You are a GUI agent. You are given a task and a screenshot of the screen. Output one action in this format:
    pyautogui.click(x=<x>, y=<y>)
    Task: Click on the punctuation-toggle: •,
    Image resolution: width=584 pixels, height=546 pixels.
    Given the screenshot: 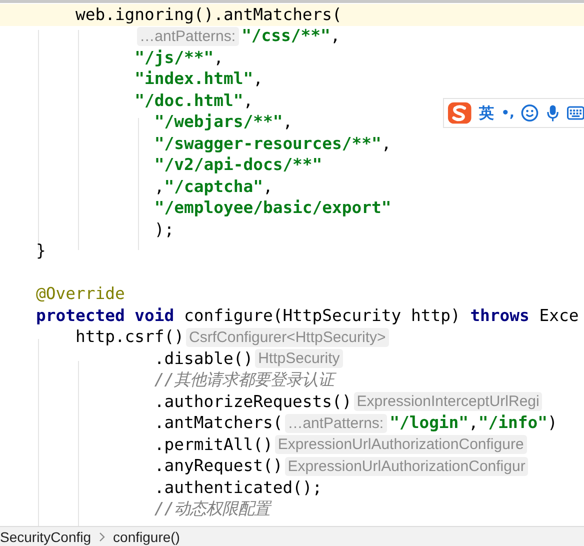 What is the action you would take?
    pyautogui.click(x=507, y=113)
    